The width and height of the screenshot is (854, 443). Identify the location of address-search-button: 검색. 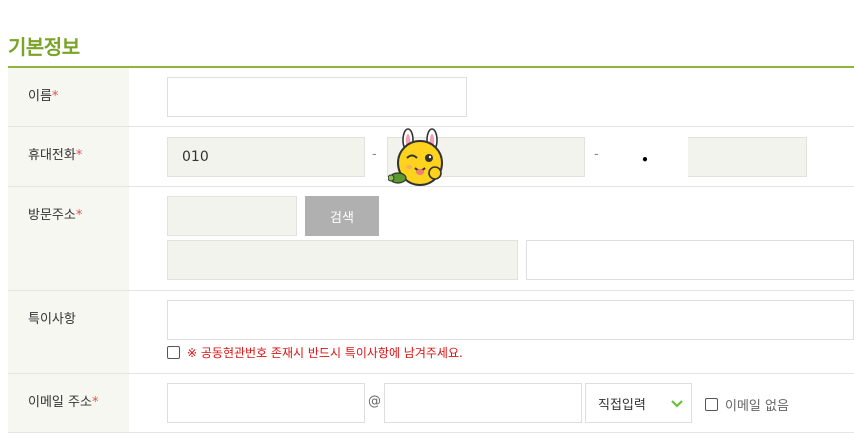
(342, 216).